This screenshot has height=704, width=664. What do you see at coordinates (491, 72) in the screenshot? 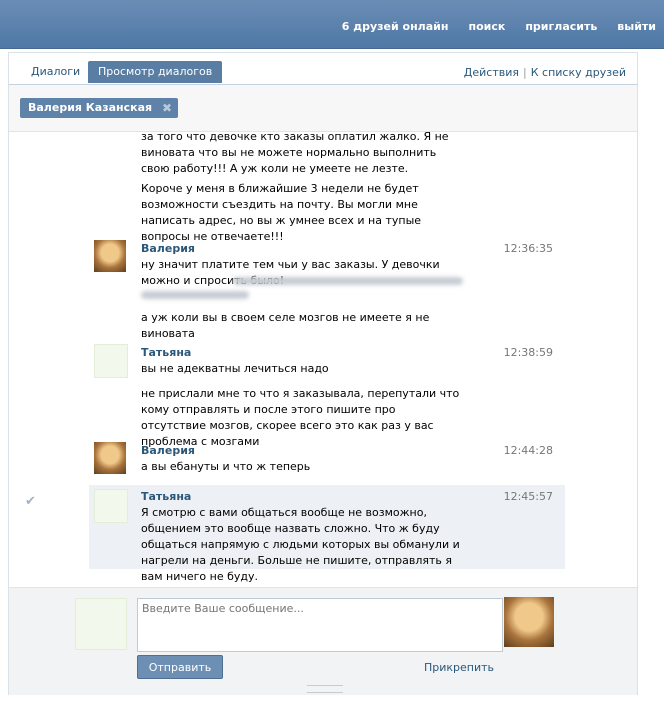
I see `actions-link: Действия` at bounding box center [491, 72].